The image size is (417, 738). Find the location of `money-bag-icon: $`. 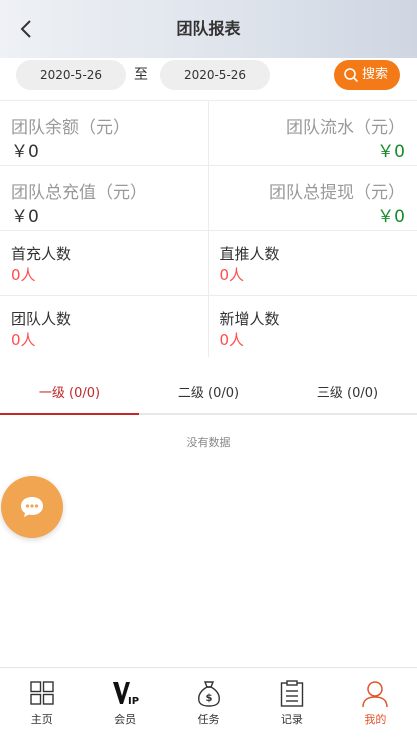

money-bag-icon: $ is located at coordinates (208, 694).